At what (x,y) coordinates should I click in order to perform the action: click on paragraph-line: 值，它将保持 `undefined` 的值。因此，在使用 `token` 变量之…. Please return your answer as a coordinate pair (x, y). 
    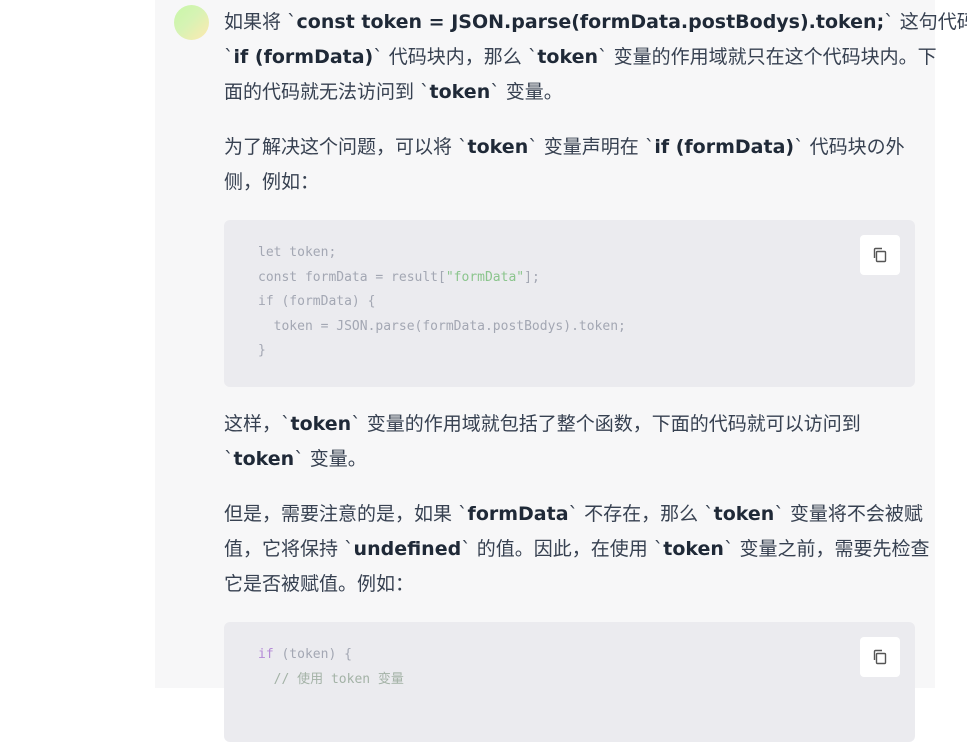
    Looking at the image, I should click on (577, 549).